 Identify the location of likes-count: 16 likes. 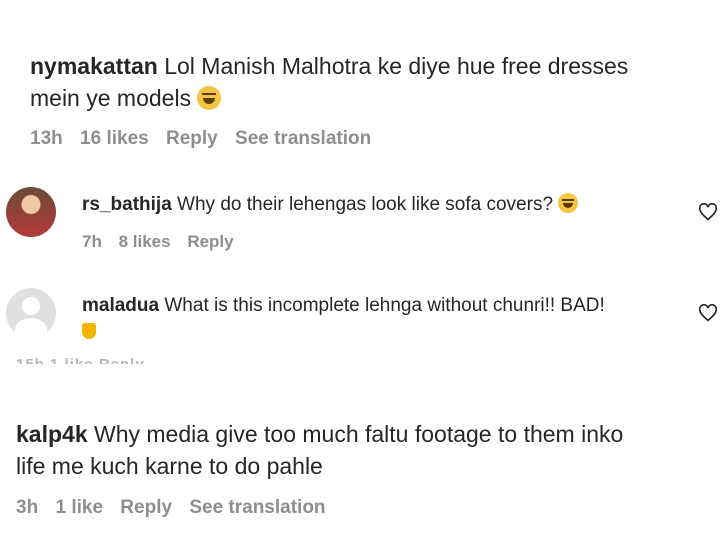
(114, 138).